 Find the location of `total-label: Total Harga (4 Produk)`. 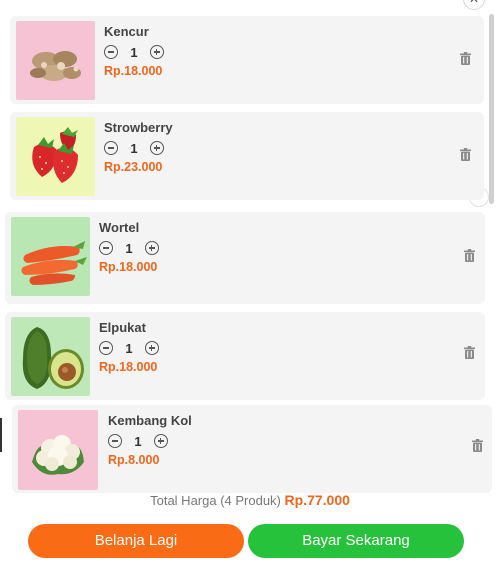

total-label: Total Harga (4 Produk) is located at coordinates (215, 500).